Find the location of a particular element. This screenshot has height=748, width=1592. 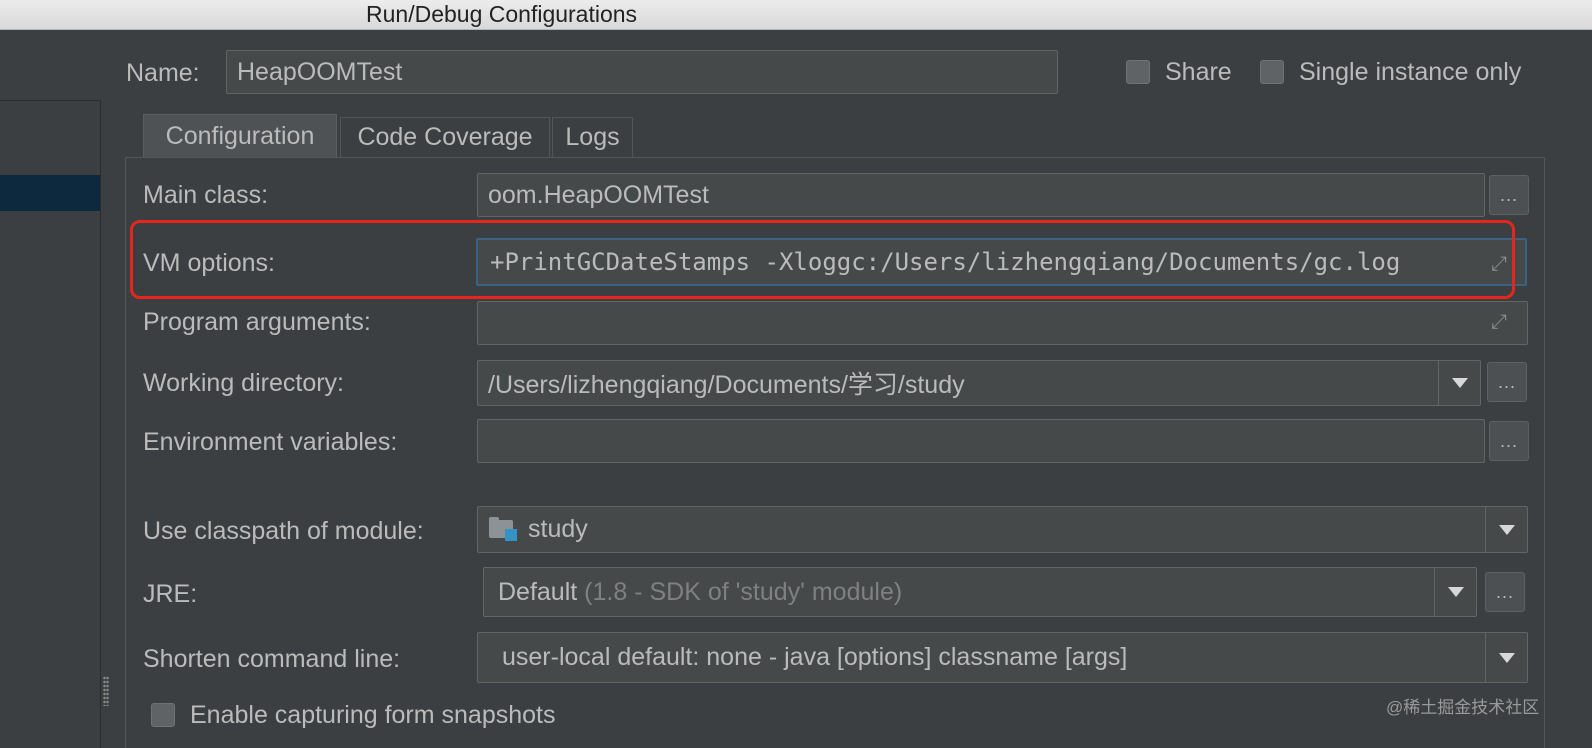

tab-code-coverage: Code Coverage is located at coordinates (445, 137).